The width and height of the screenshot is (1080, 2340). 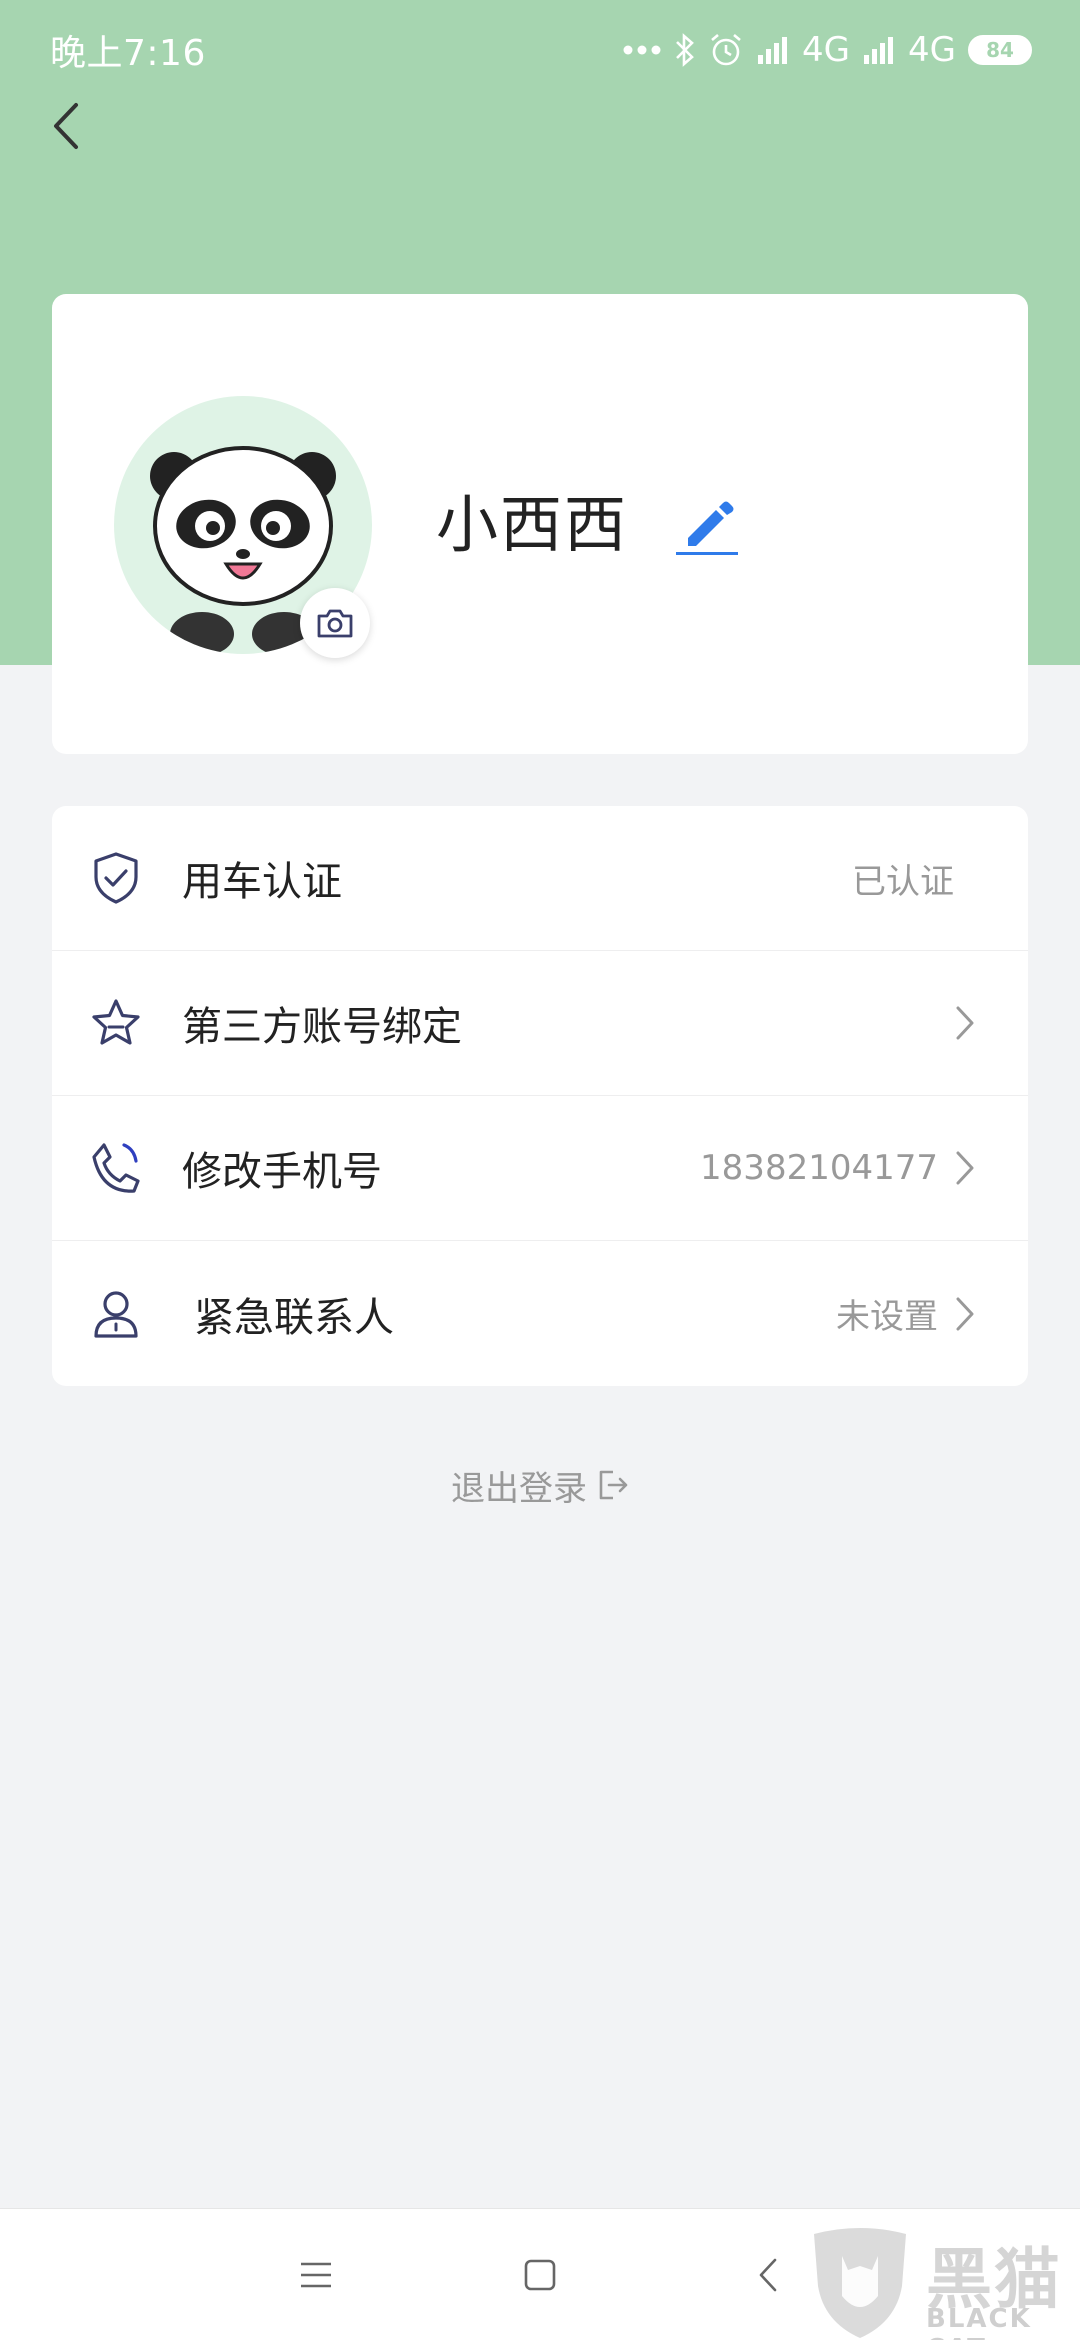 I want to click on watermark: 黑猫 BLACK CAT, so click(x=944, y=2283).